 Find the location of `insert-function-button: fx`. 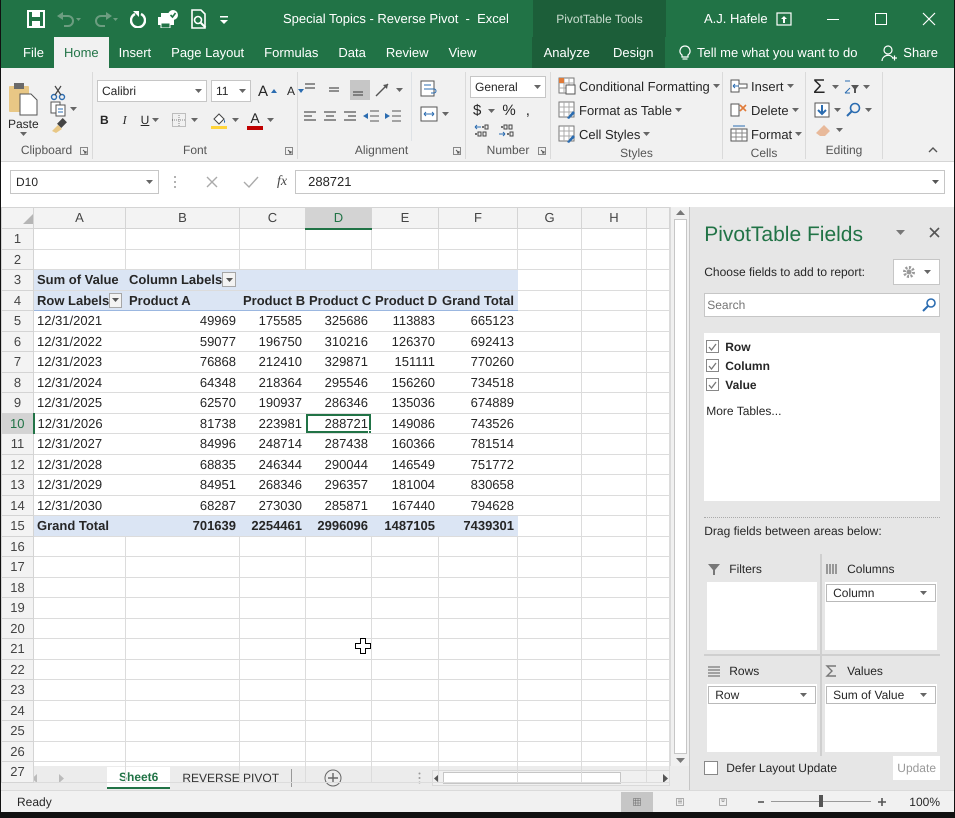

insert-function-button: fx is located at coordinates (282, 181).